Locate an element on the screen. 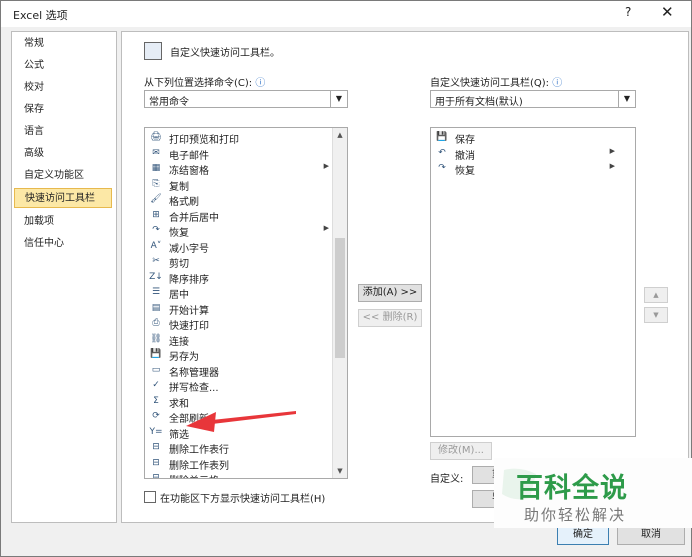 The height and width of the screenshot is (557, 692). nav-item-language: 语言 is located at coordinates (63, 132).